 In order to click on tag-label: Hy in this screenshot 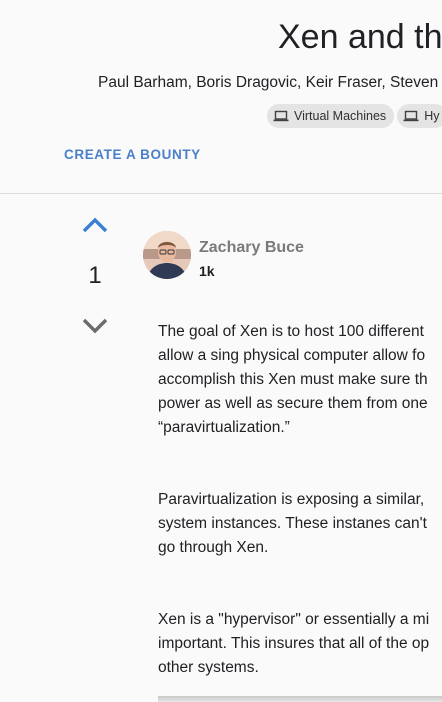, I will do `click(432, 116)`.